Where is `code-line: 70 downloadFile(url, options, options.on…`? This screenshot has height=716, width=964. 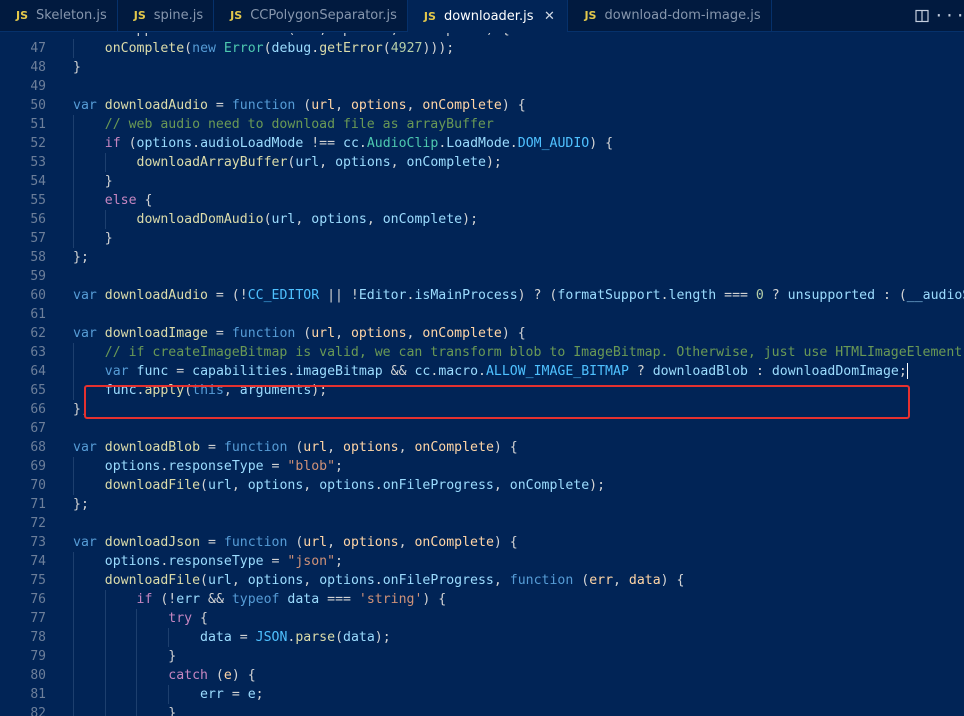 code-line: 70 downloadFile(url, options, options.on… is located at coordinates (482, 485).